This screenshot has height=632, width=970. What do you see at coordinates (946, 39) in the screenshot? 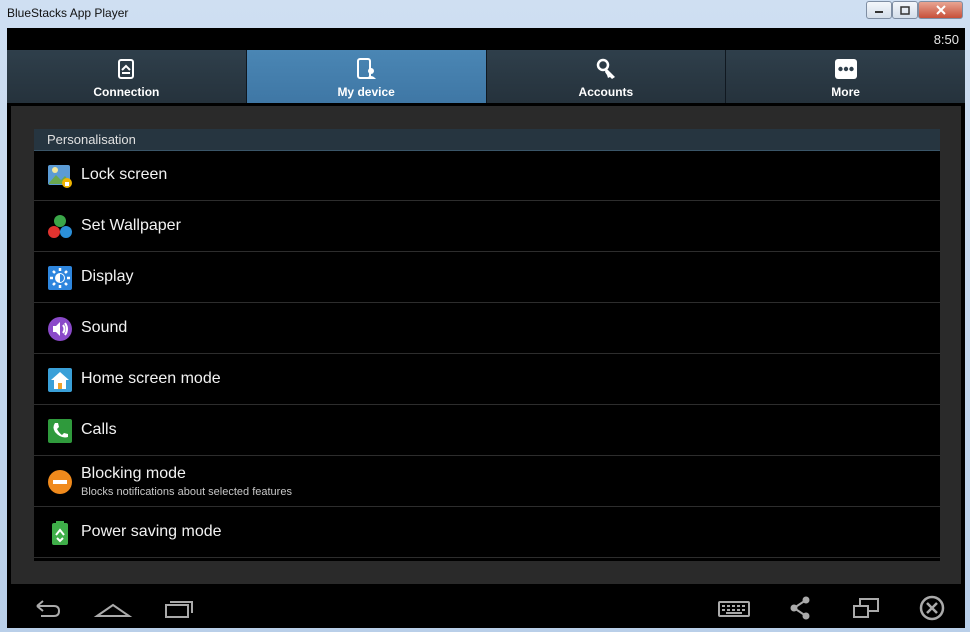
I see `status-clock: 8:50` at bounding box center [946, 39].